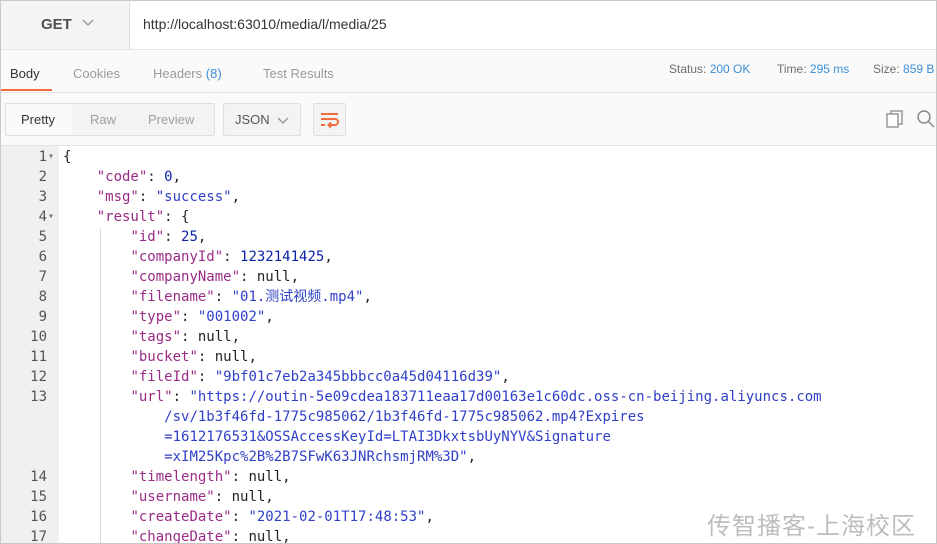  What do you see at coordinates (26, 90) in the screenshot?
I see `active-tab-indicator` at bounding box center [26, 90].